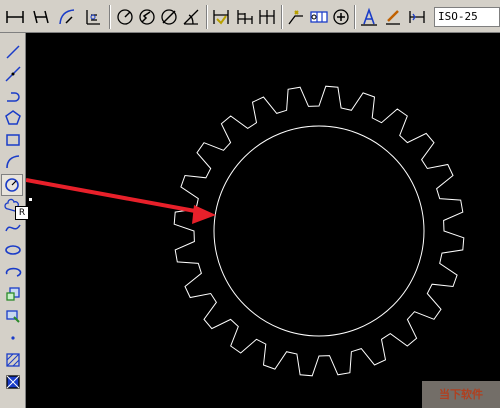 The image size is (500, 408). What do you see at coordinates (13, 118) in the screenshot?
I see `polygon-icon` at bounding box center [13, 118].